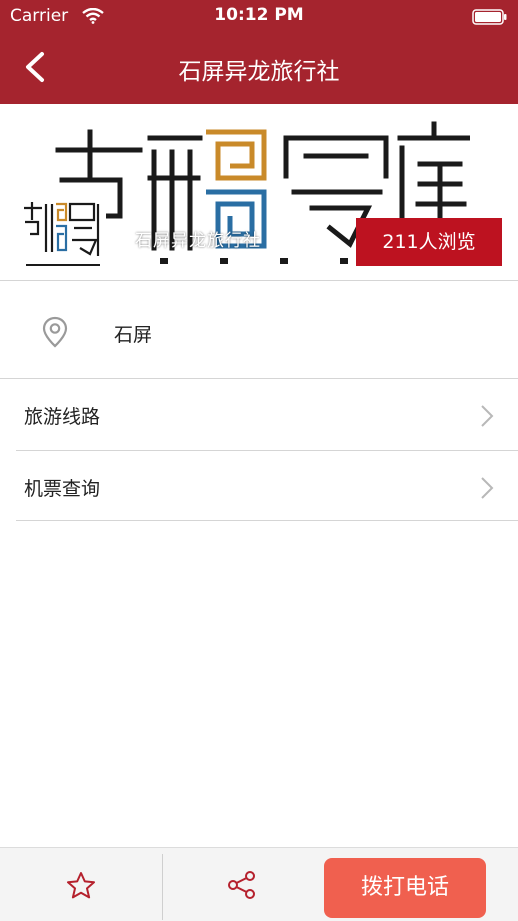 This screenshot has width=518, height=921. I want to click on menu-item-travel-routes: 旅游线路, so click(259, 415).